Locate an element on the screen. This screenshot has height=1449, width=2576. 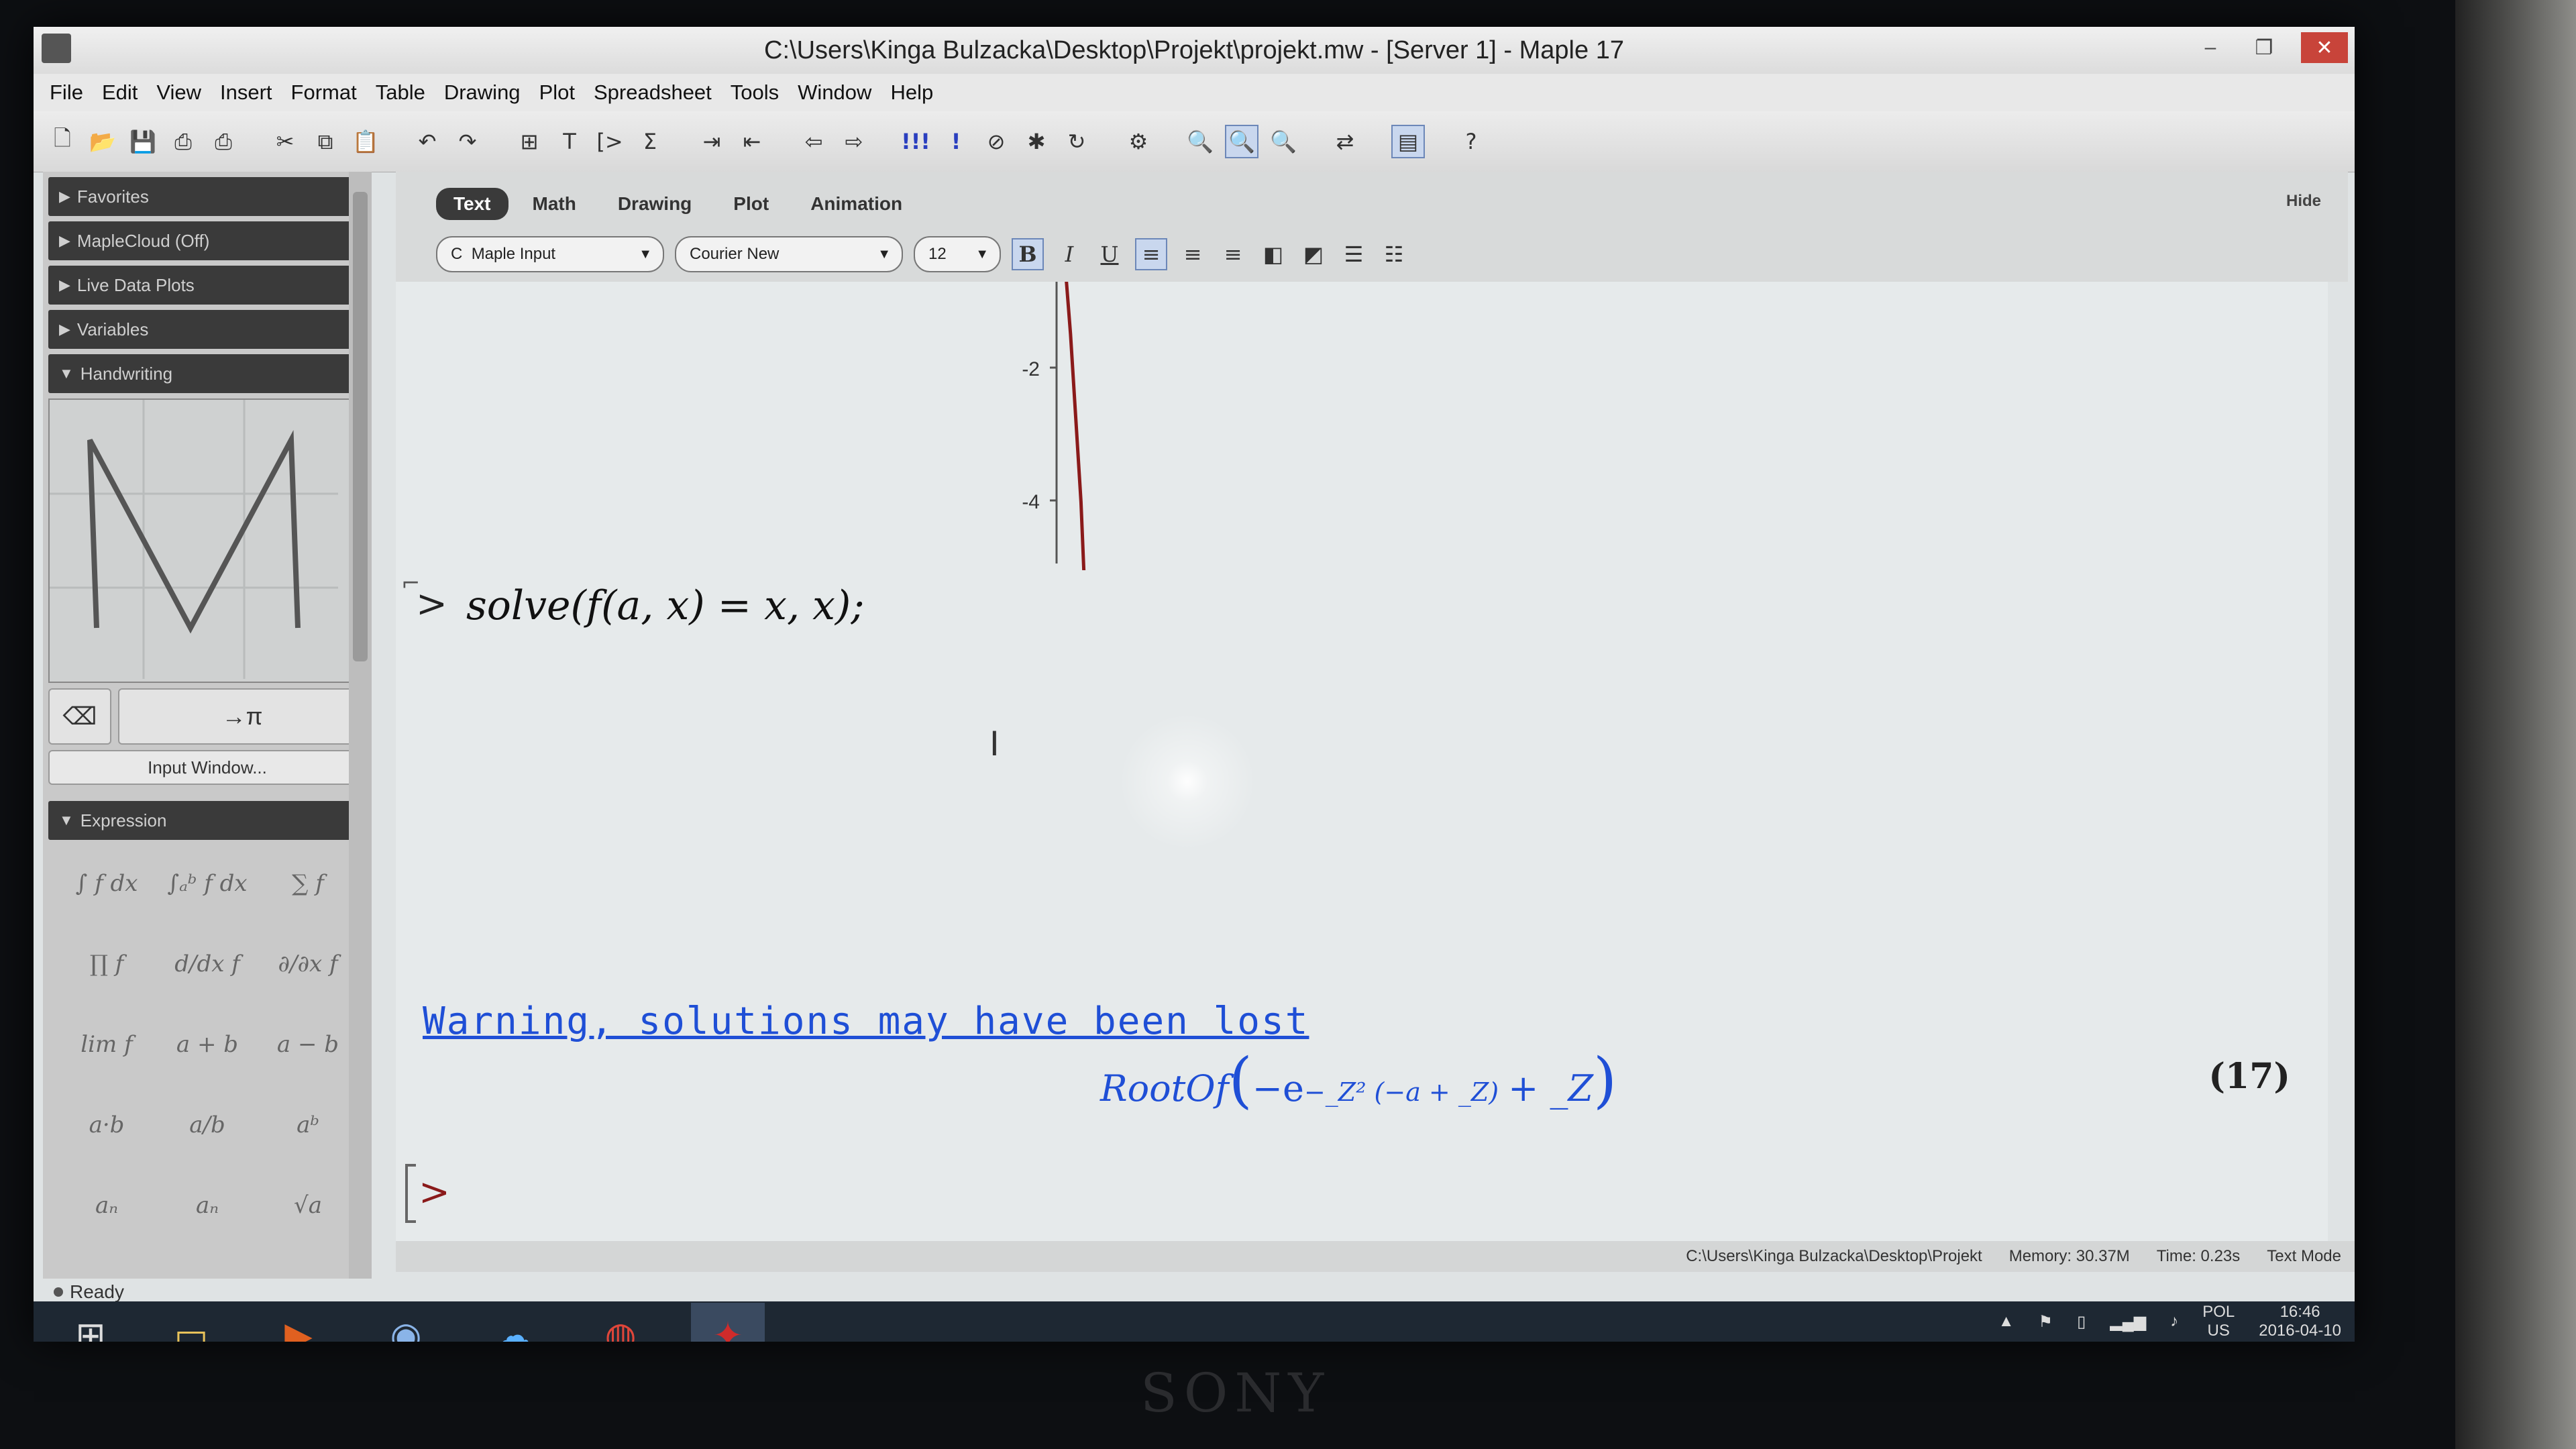
command-input: solve(f(a, x) = x, x); is located at coordinates (665, 605).